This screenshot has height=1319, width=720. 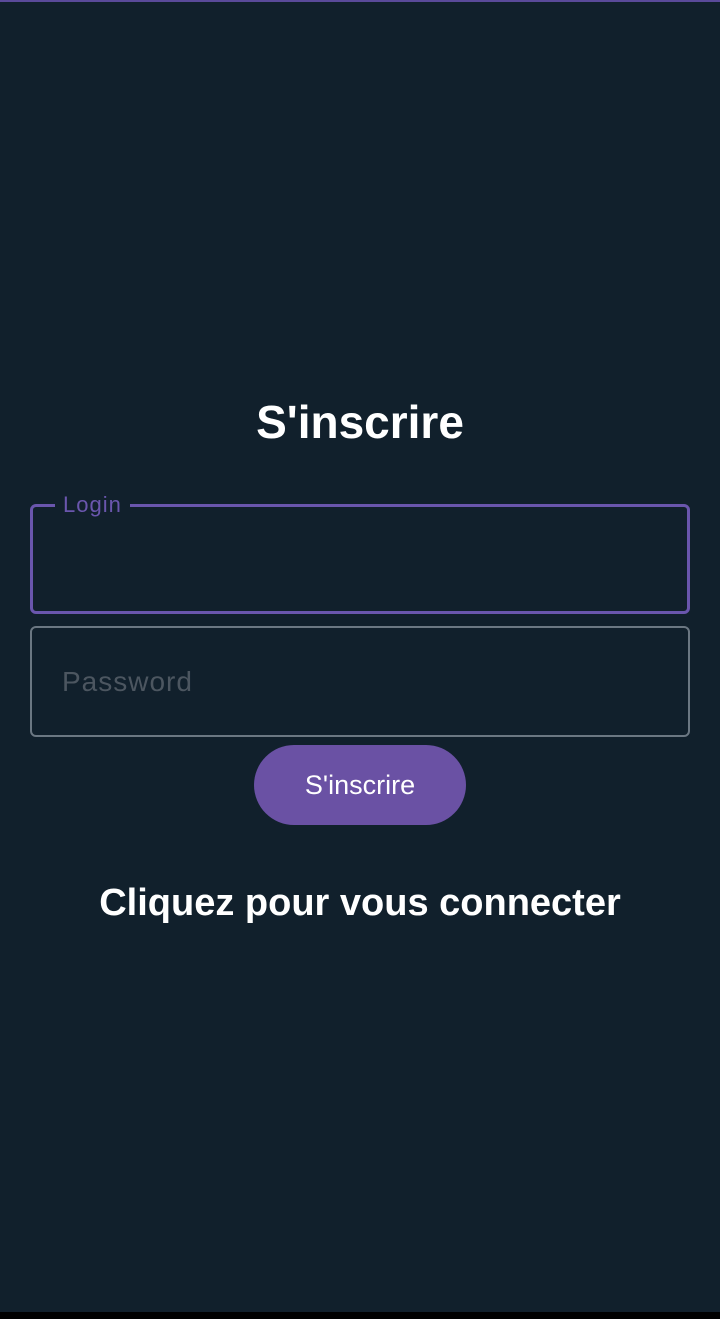 What do you see at coordinates (360, 559) in the screenshot?
I see `login-input` at bounding box center [360, 559].